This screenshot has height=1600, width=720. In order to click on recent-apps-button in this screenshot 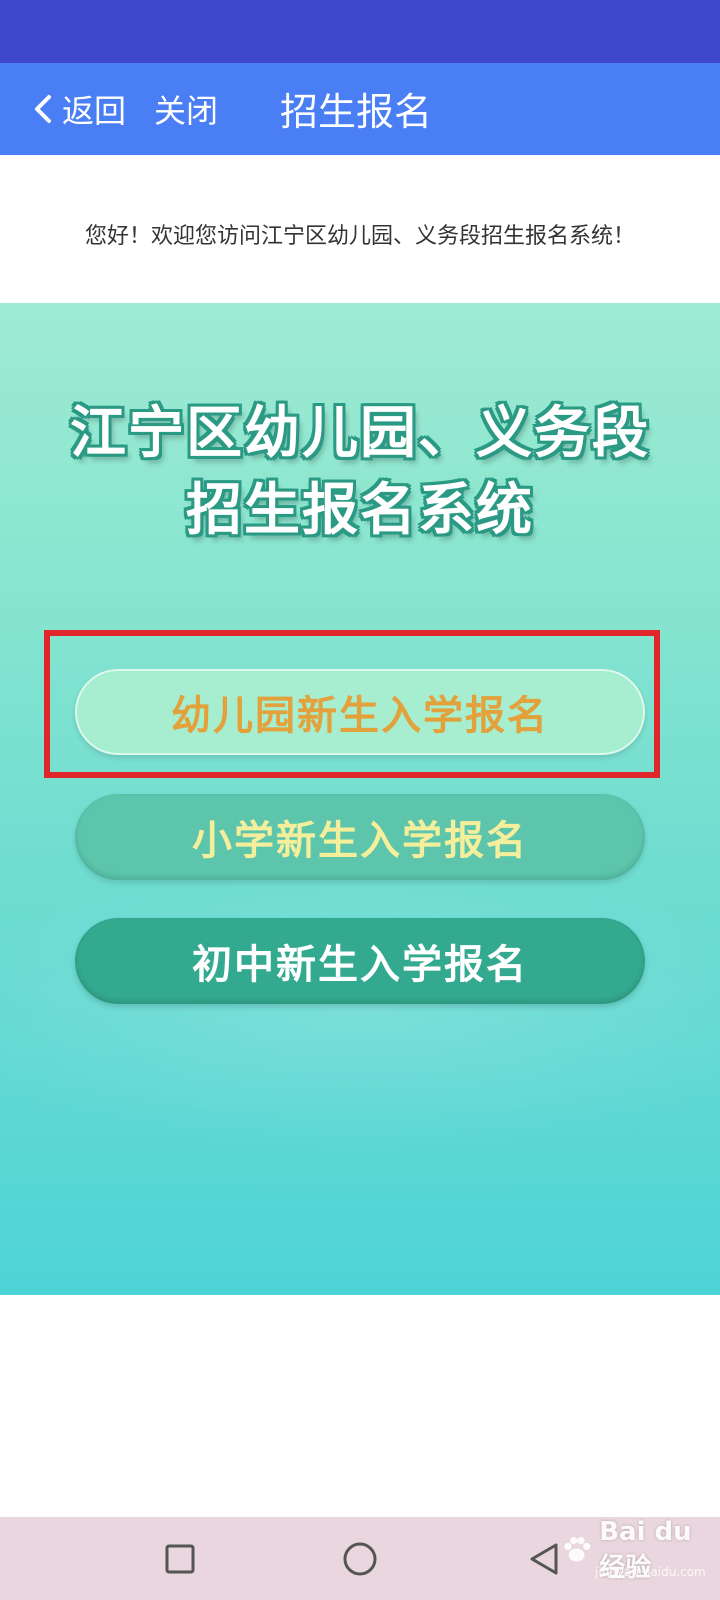, I will do `click(180, 1559)`.